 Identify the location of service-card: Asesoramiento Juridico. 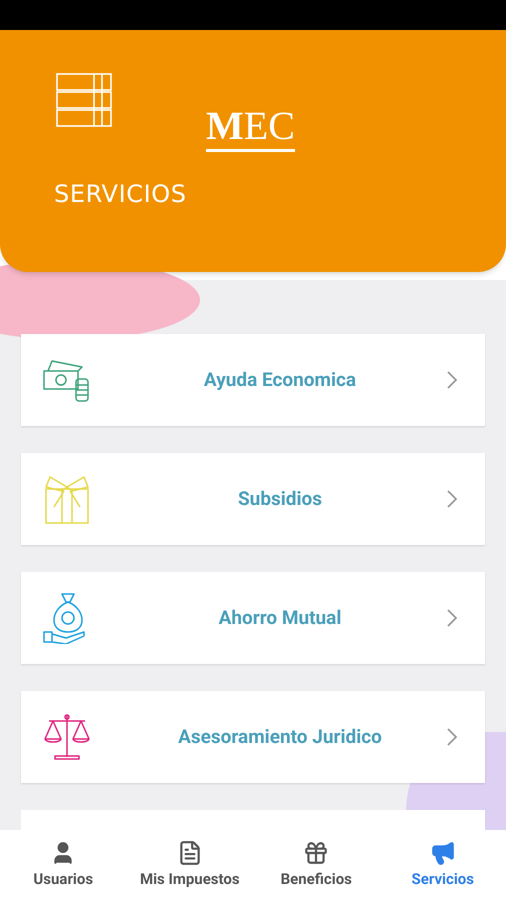
(253, 737).